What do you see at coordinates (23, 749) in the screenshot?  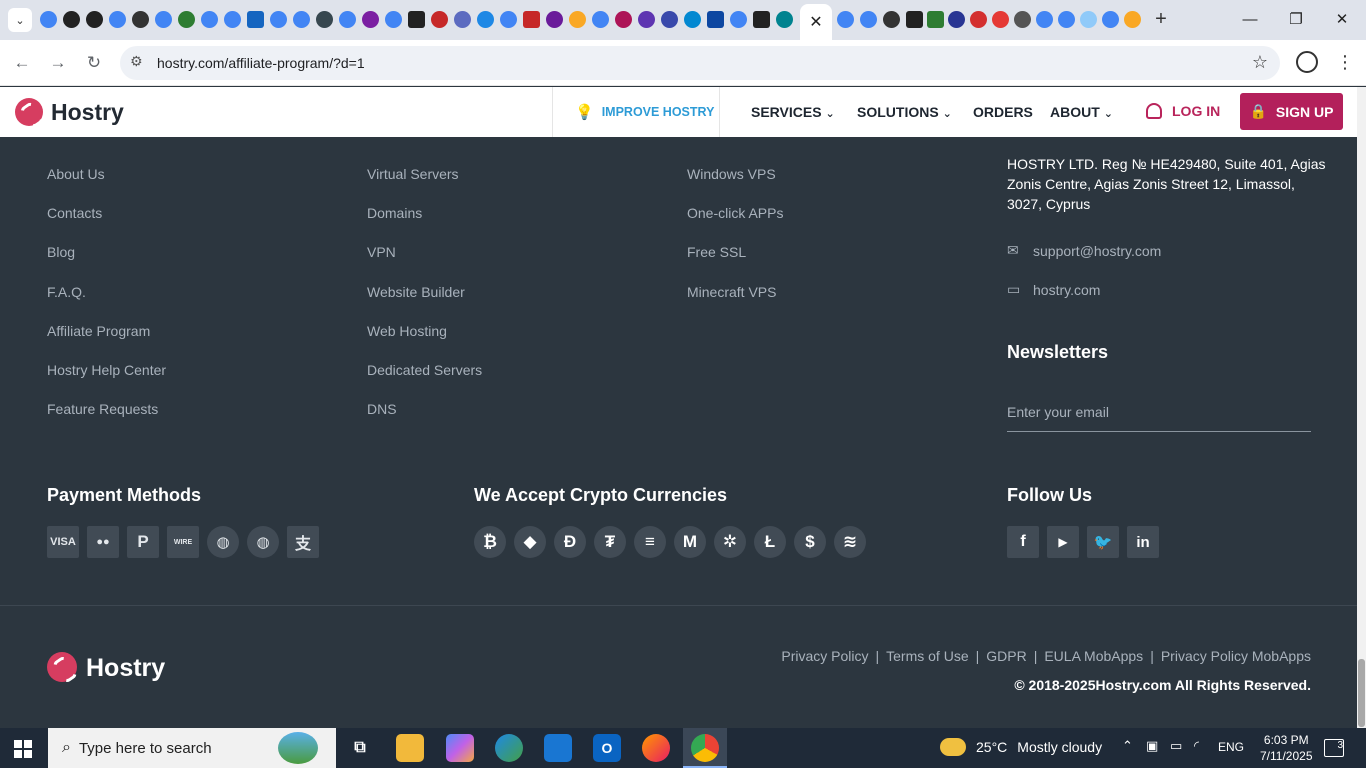 I see `windows-start-icon` at bounding box center [23, 749].